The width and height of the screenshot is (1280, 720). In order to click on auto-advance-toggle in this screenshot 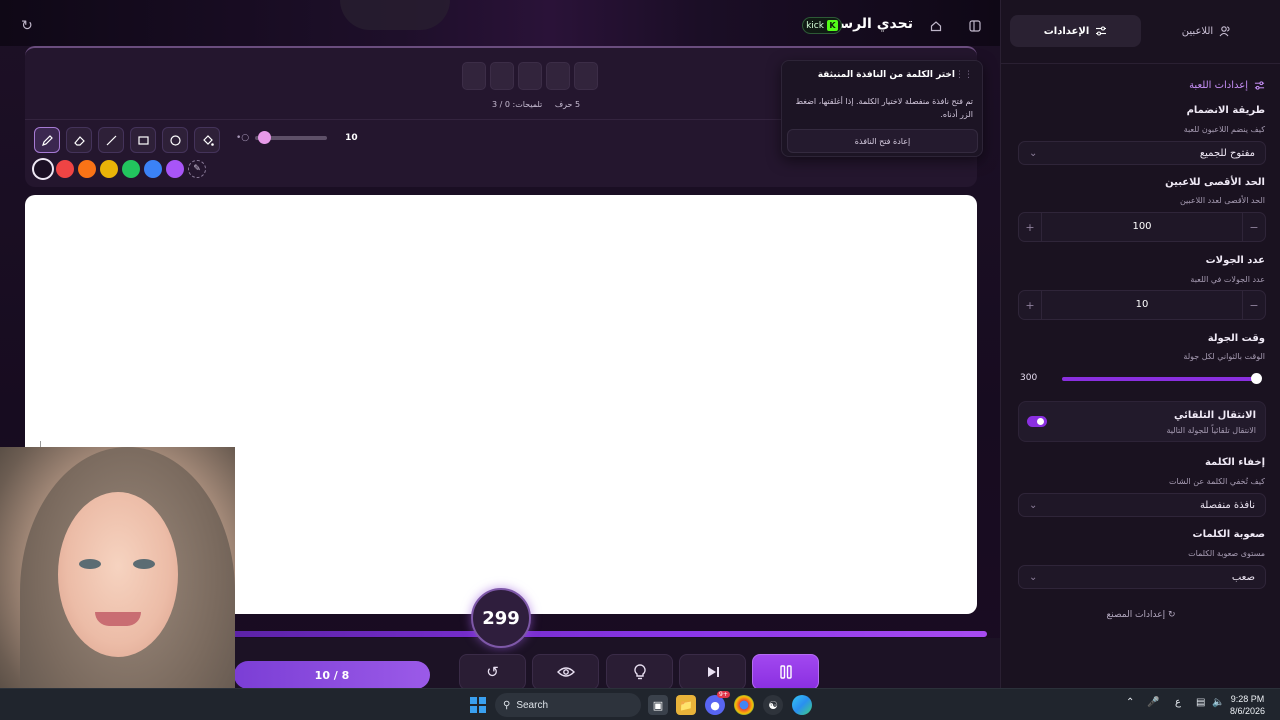, I will do `click(1037, 421)`.